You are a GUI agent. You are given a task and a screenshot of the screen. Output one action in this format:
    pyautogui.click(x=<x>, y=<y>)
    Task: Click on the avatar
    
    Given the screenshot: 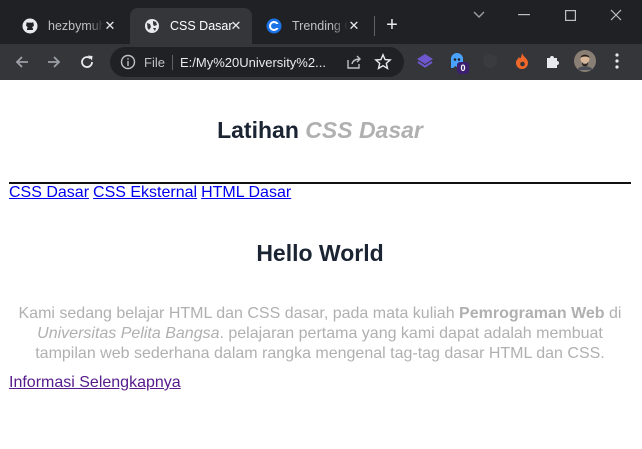 What is the action you would take?
    pyautogui.click(x=585, y=61)
    